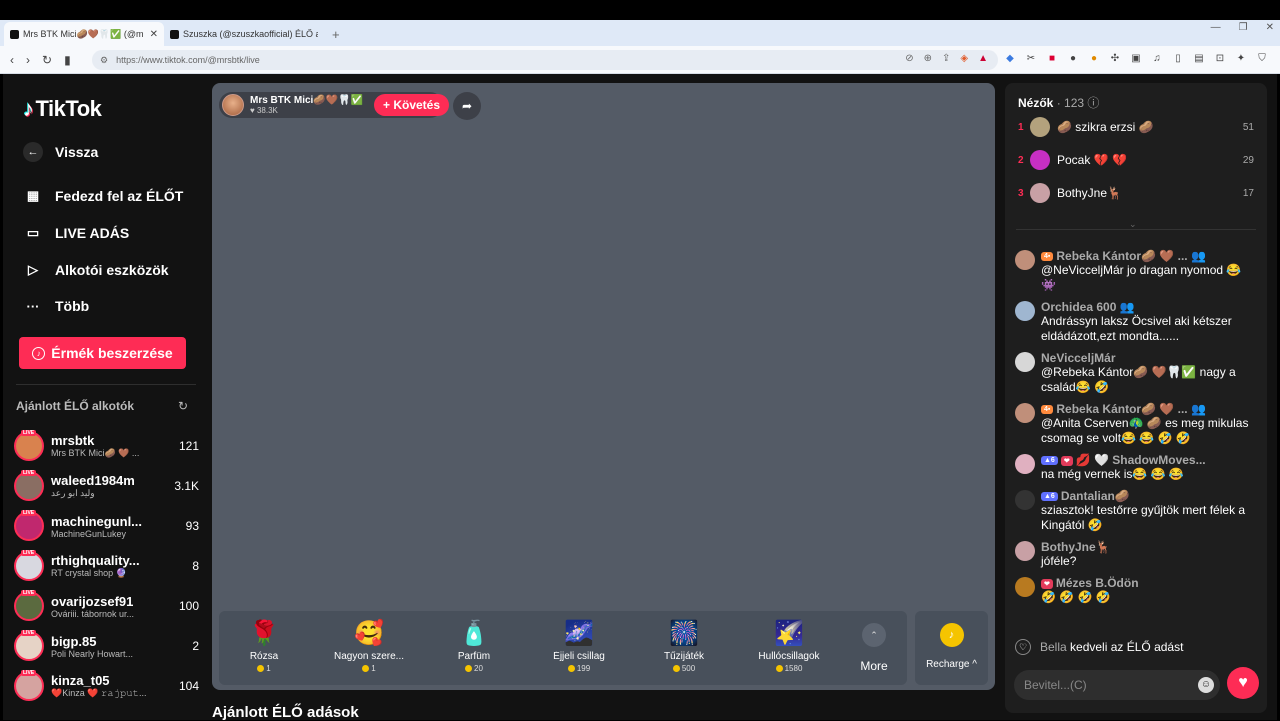  What do you see at coordinates (1178, 58) in the screenshot?
I see `sidebar-icon: ▯` at bounding box center [1178, 58].